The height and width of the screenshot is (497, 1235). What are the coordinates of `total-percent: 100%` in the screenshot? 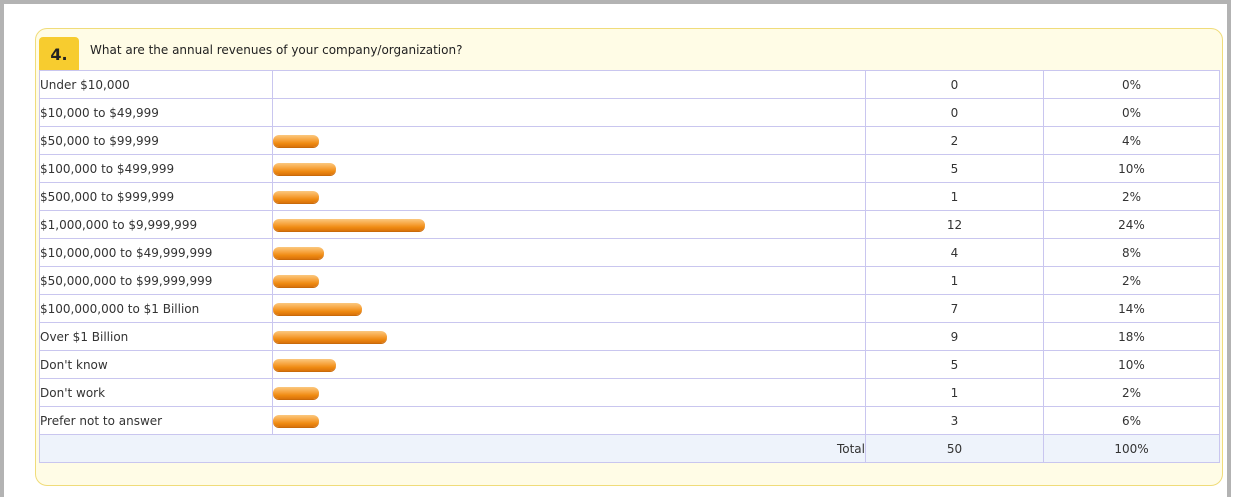 It's located at (1131, 448).